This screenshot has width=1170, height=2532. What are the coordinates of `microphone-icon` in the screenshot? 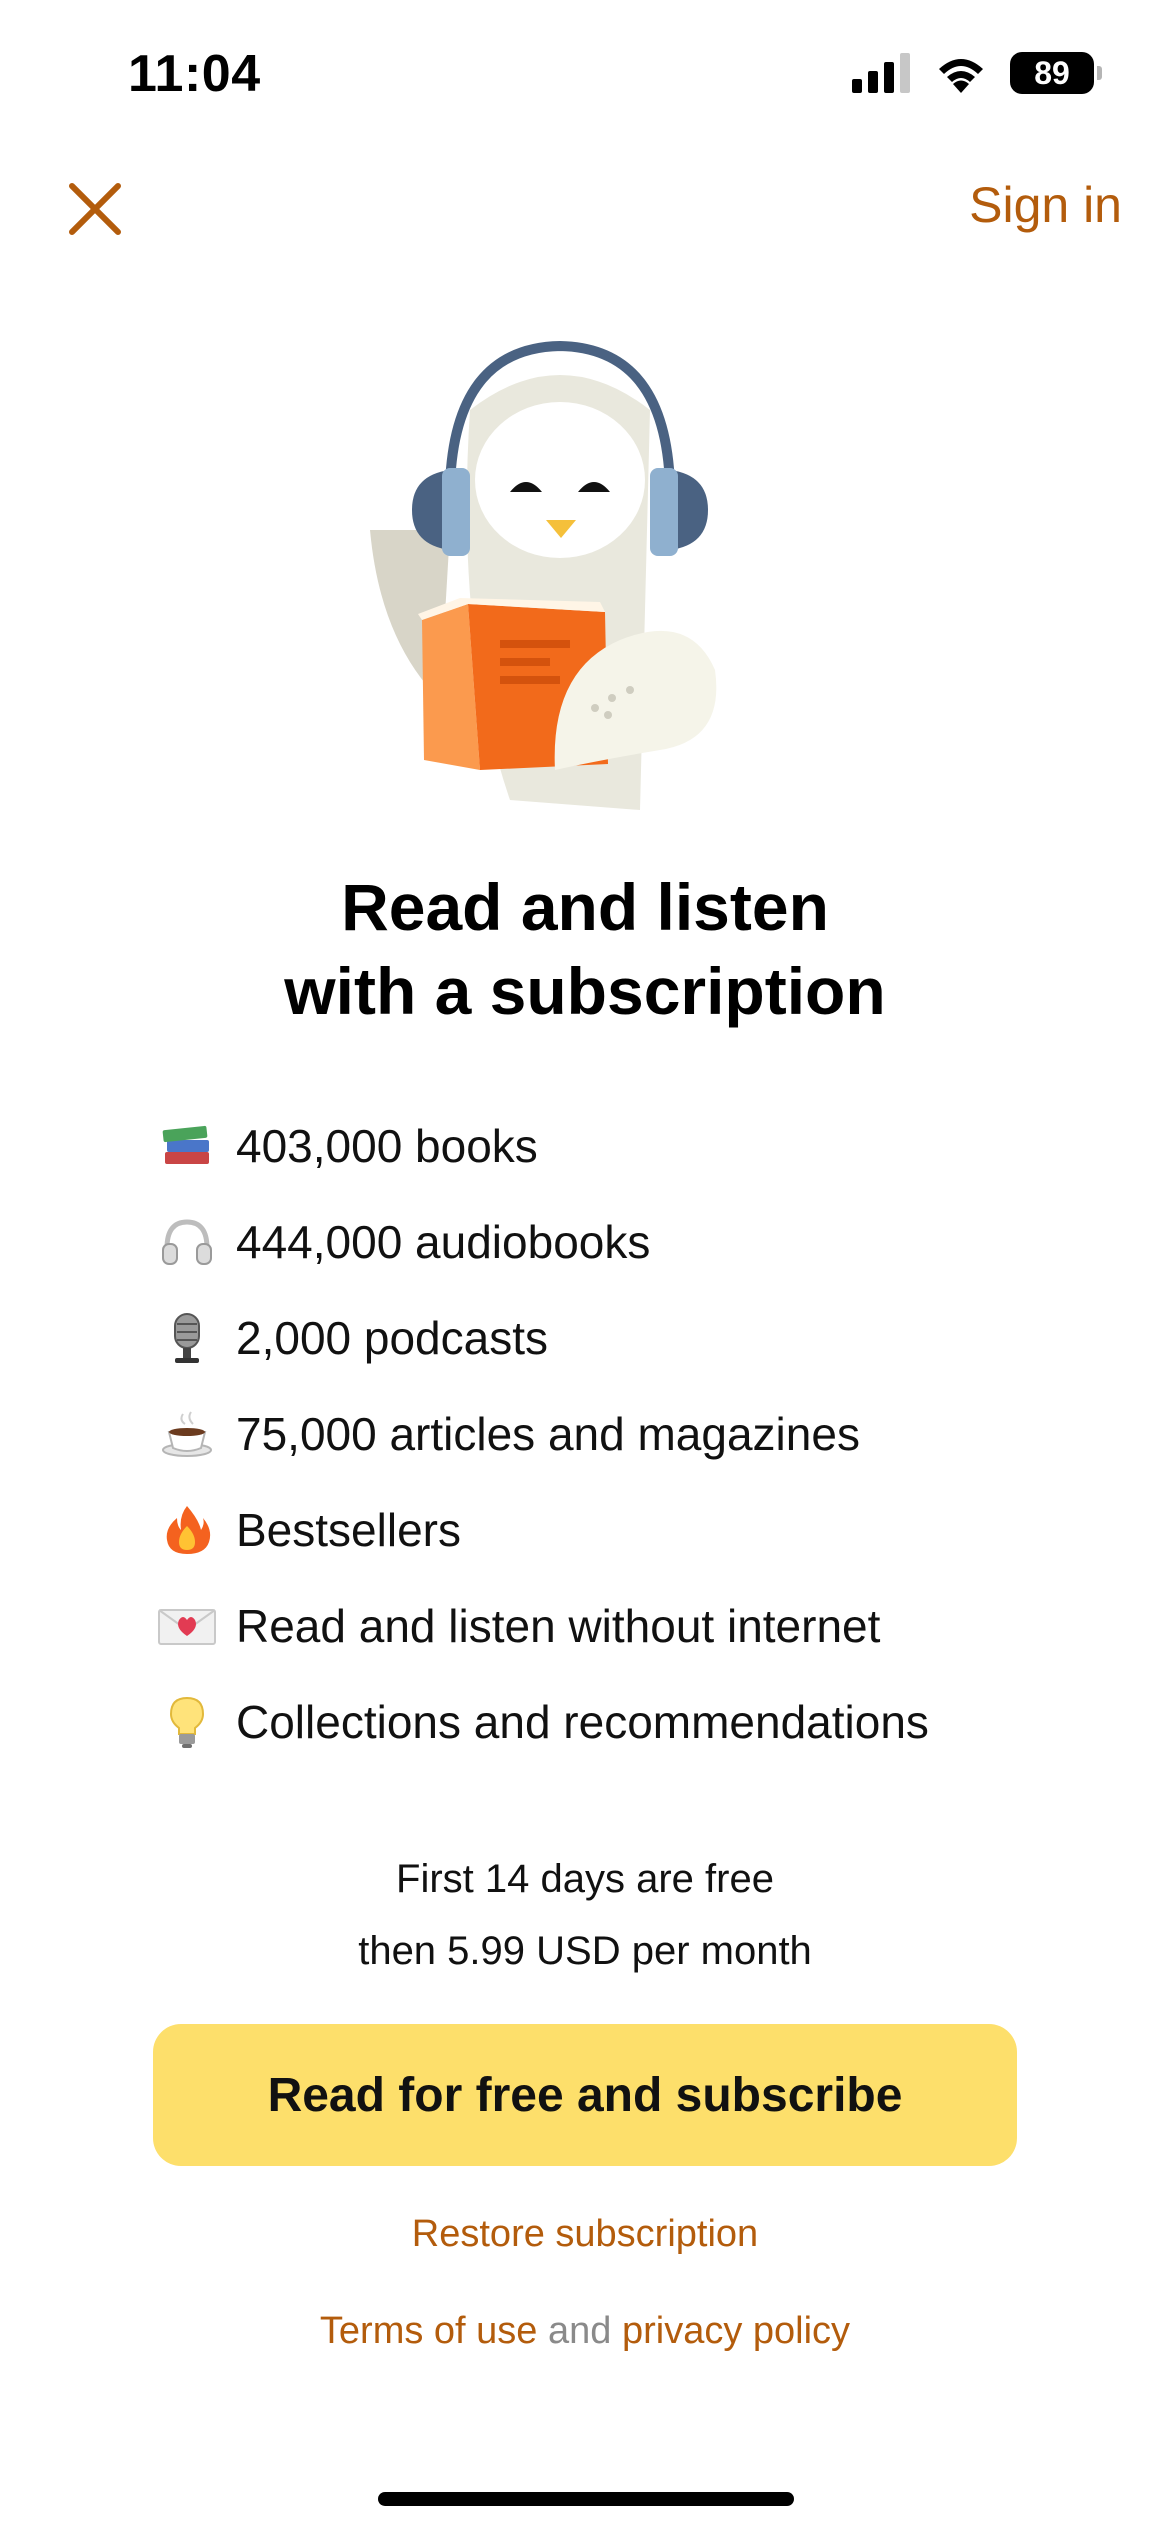 It's located at (187, 1338).